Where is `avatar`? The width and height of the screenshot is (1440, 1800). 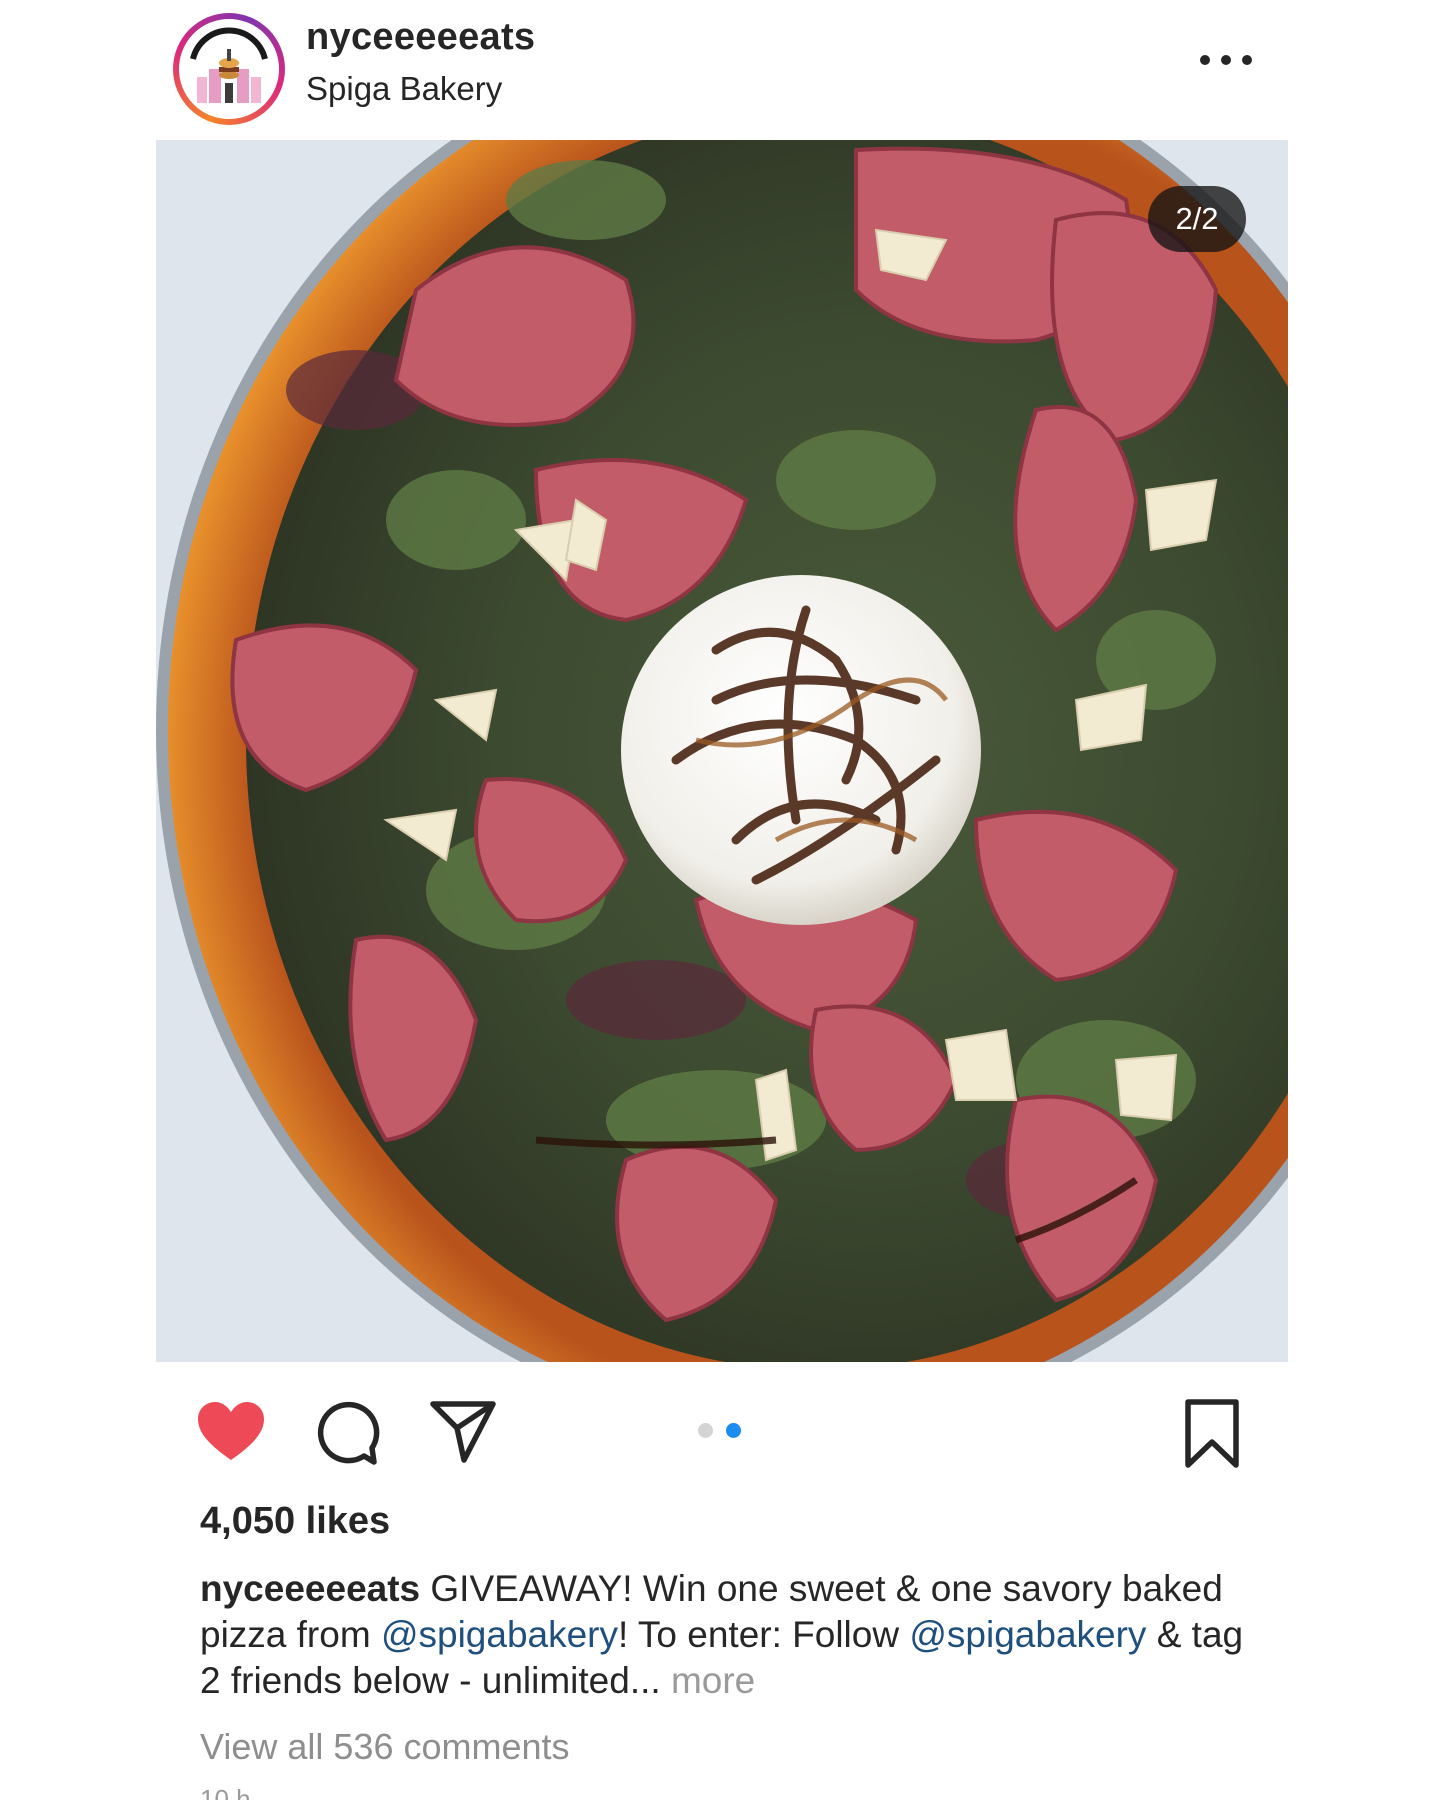
avatar is located at coordinates (229, 69).